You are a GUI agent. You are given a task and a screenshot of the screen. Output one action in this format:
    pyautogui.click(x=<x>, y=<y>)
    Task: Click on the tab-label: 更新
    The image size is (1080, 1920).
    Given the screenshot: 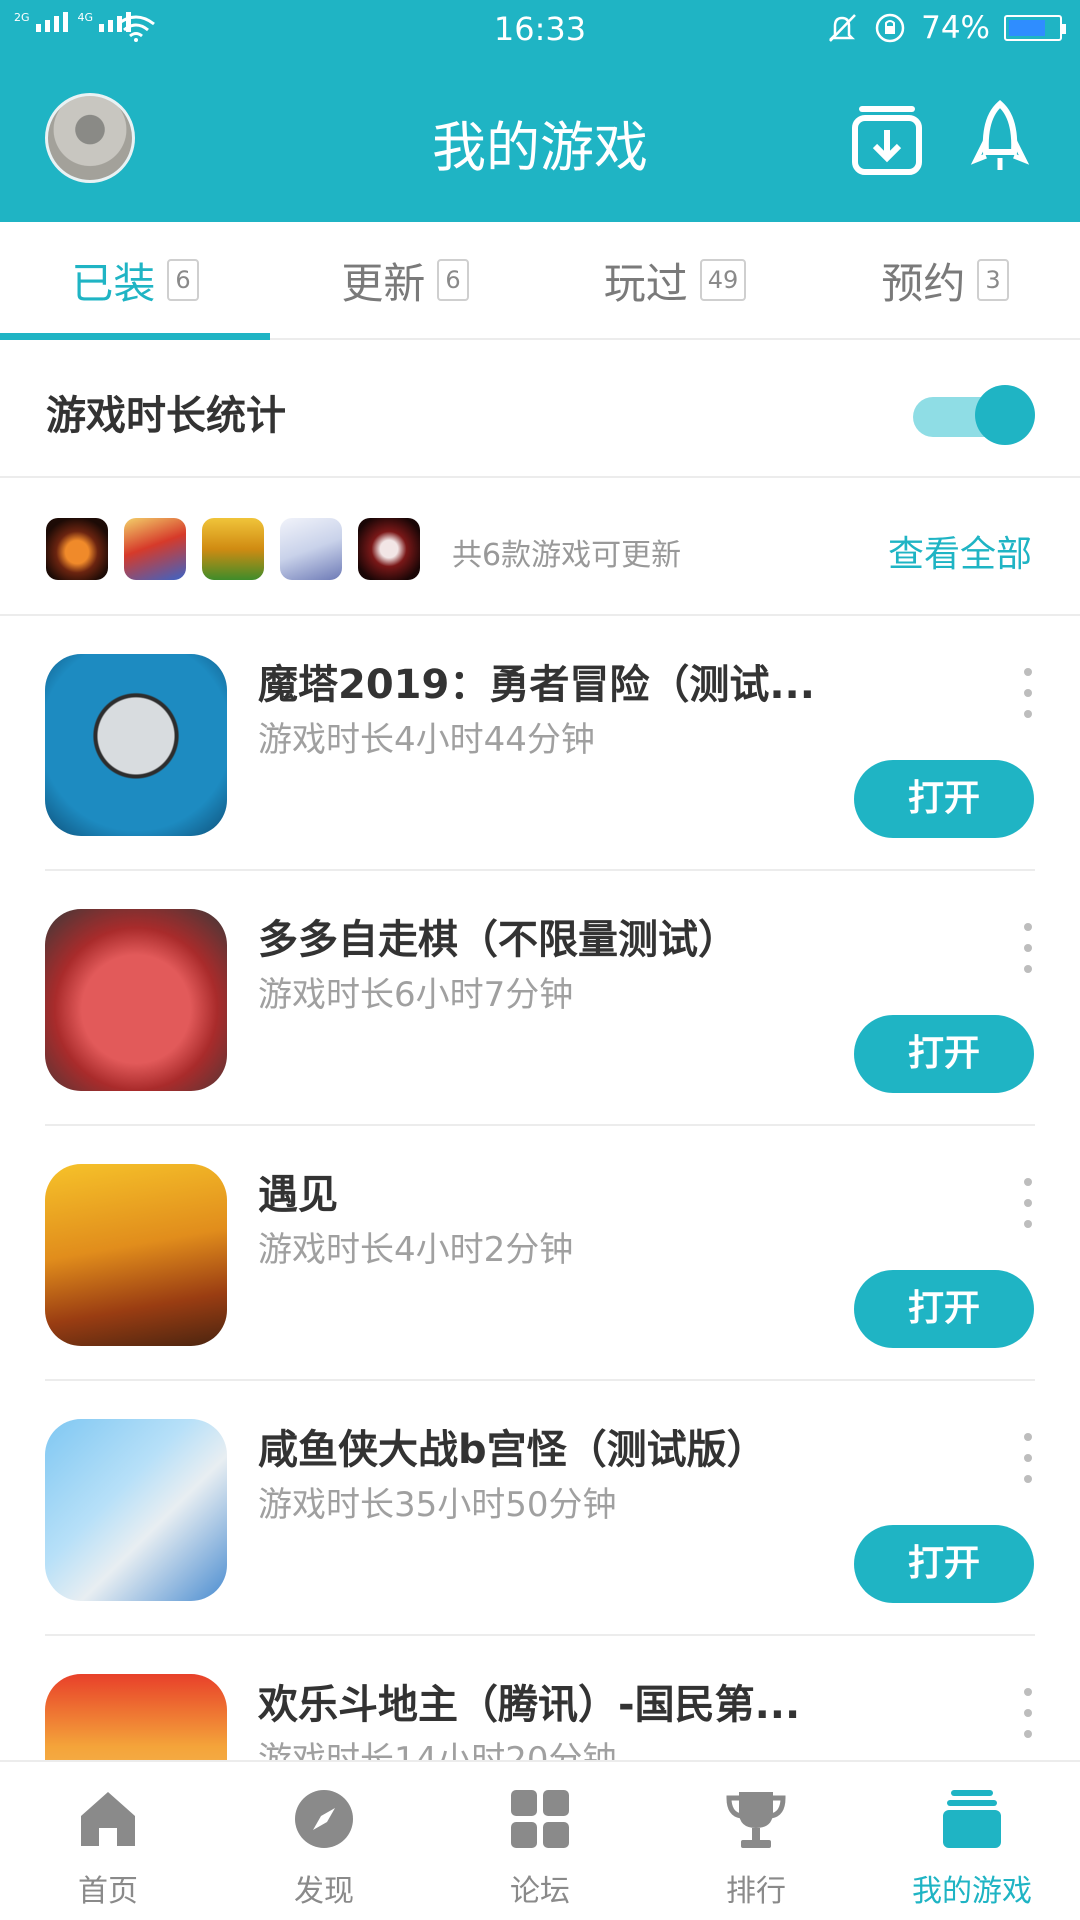 What is the action you would take?
    pyautogui.click(x=383, y=283)
    